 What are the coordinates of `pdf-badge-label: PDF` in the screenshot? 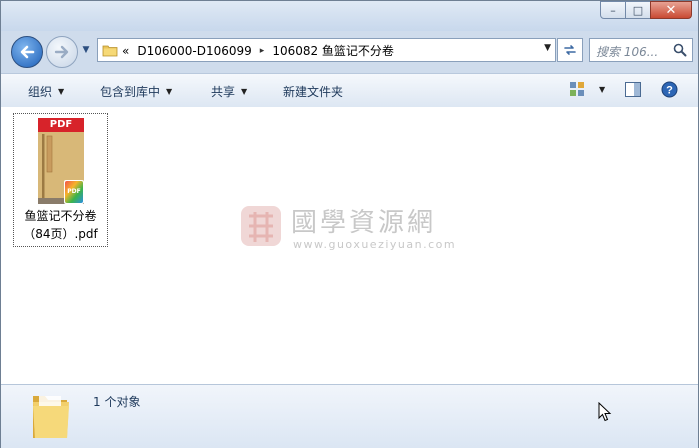 It's located at (74, 191).